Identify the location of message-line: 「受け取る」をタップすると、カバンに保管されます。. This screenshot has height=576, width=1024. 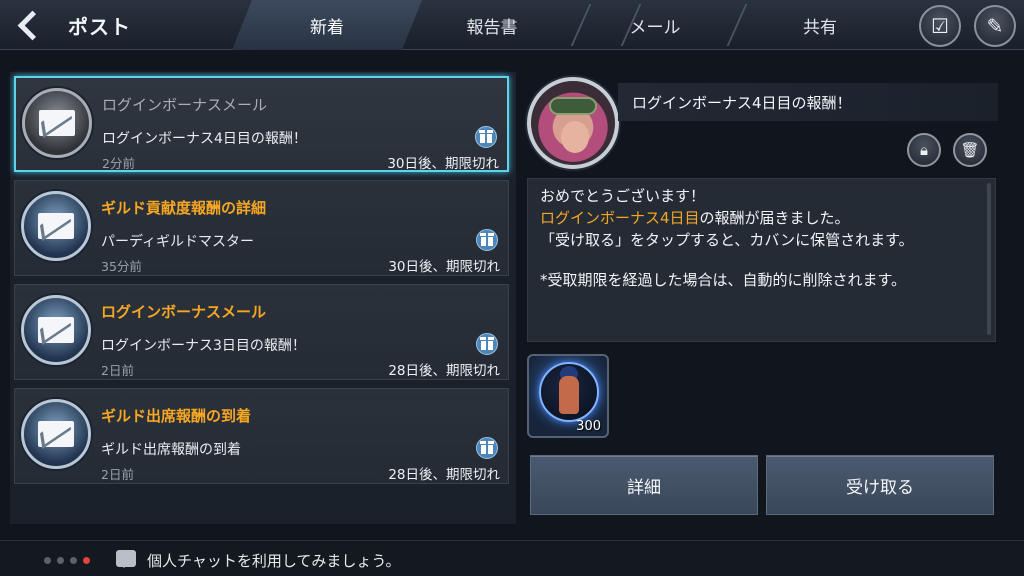
(727, 240).